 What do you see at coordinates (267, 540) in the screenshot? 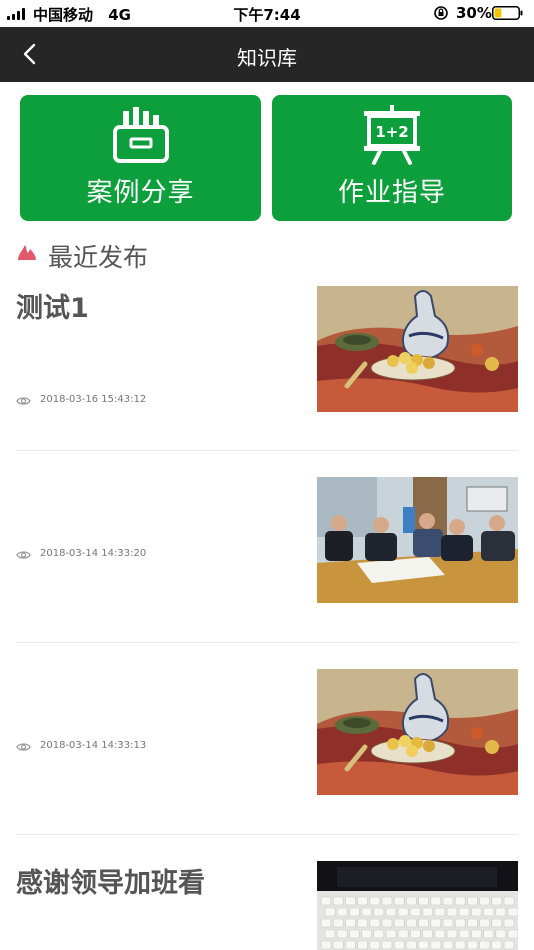
I see `article-item: 2018-03-14 14:33:20` at bounding box center [267, 540].